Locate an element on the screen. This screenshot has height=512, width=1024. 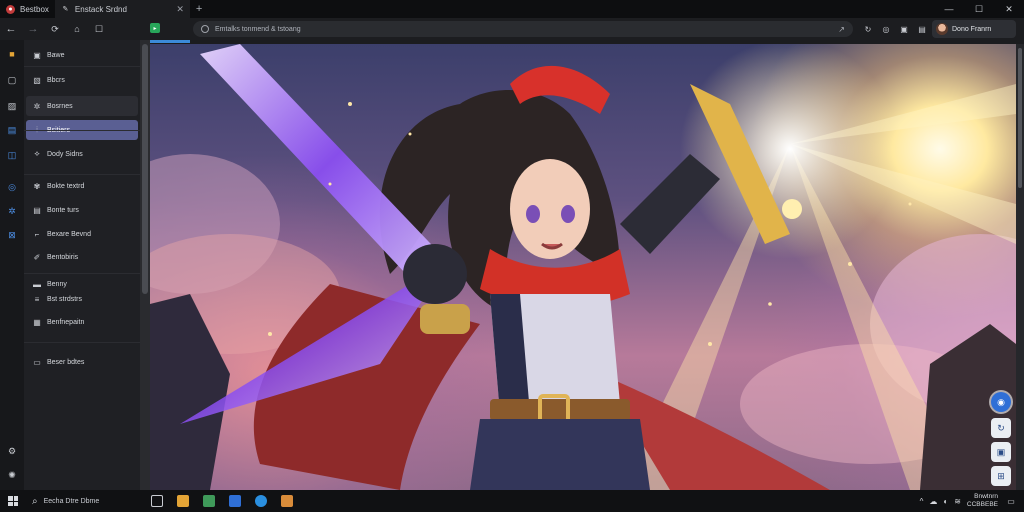
chevron-up-icon: ^ is located at coordinates (922, 501).